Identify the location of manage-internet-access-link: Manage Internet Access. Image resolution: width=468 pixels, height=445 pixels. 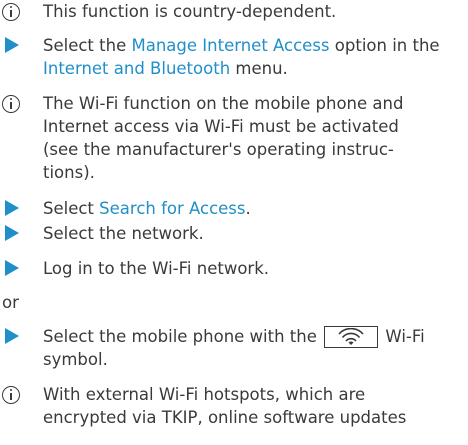
(230, 45).